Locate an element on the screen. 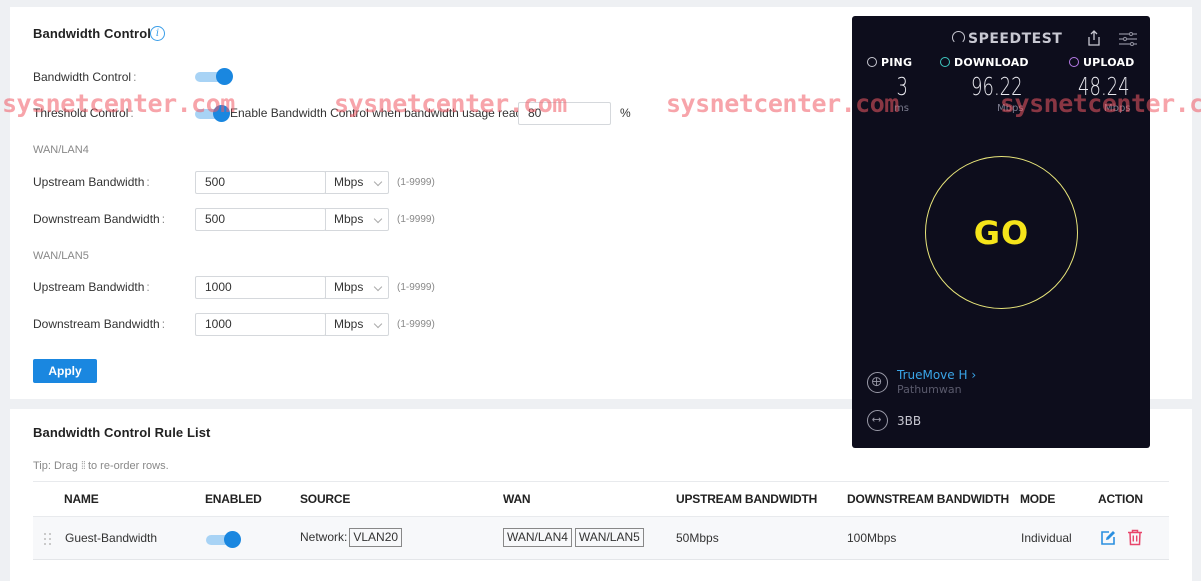  ping-label: PING is located at coordinates (889, 62).